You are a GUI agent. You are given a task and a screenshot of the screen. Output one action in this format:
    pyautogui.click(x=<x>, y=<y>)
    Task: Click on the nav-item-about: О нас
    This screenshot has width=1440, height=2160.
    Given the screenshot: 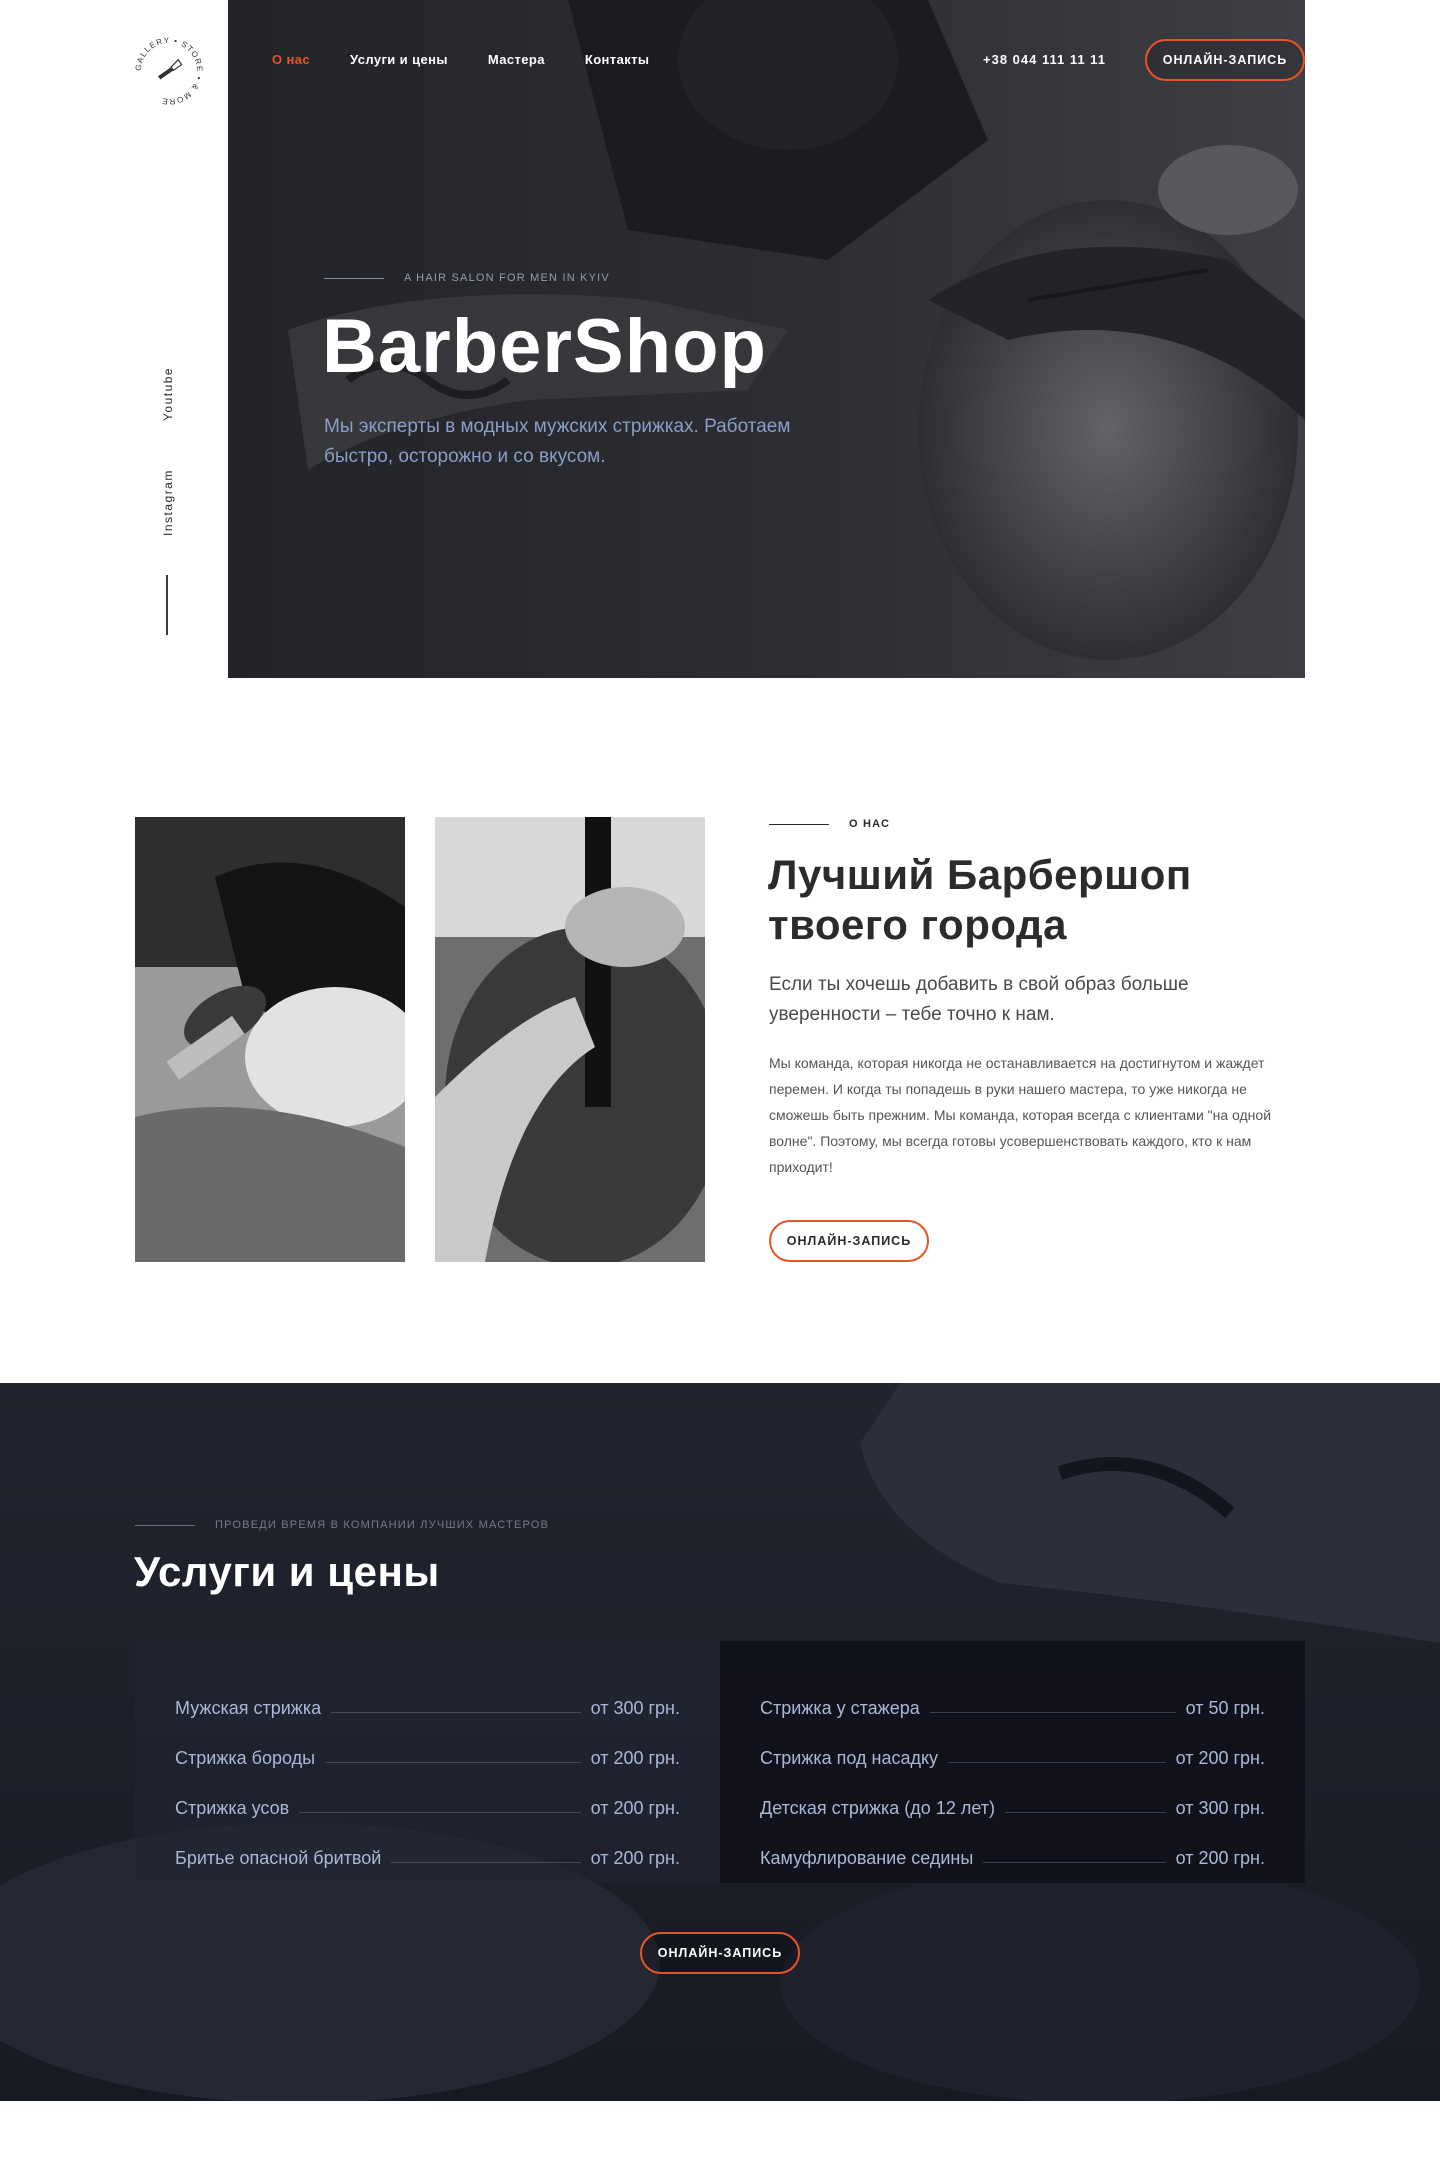 What is the action you would take?
    pyautogui.click(x=291, y=59)
    